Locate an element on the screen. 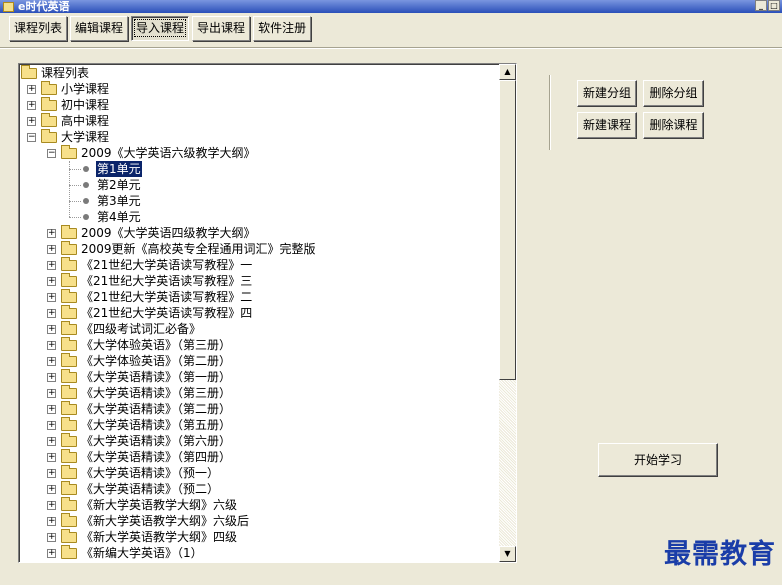  tree-leaf: 第2单元 is located at coordinates (259, 185).